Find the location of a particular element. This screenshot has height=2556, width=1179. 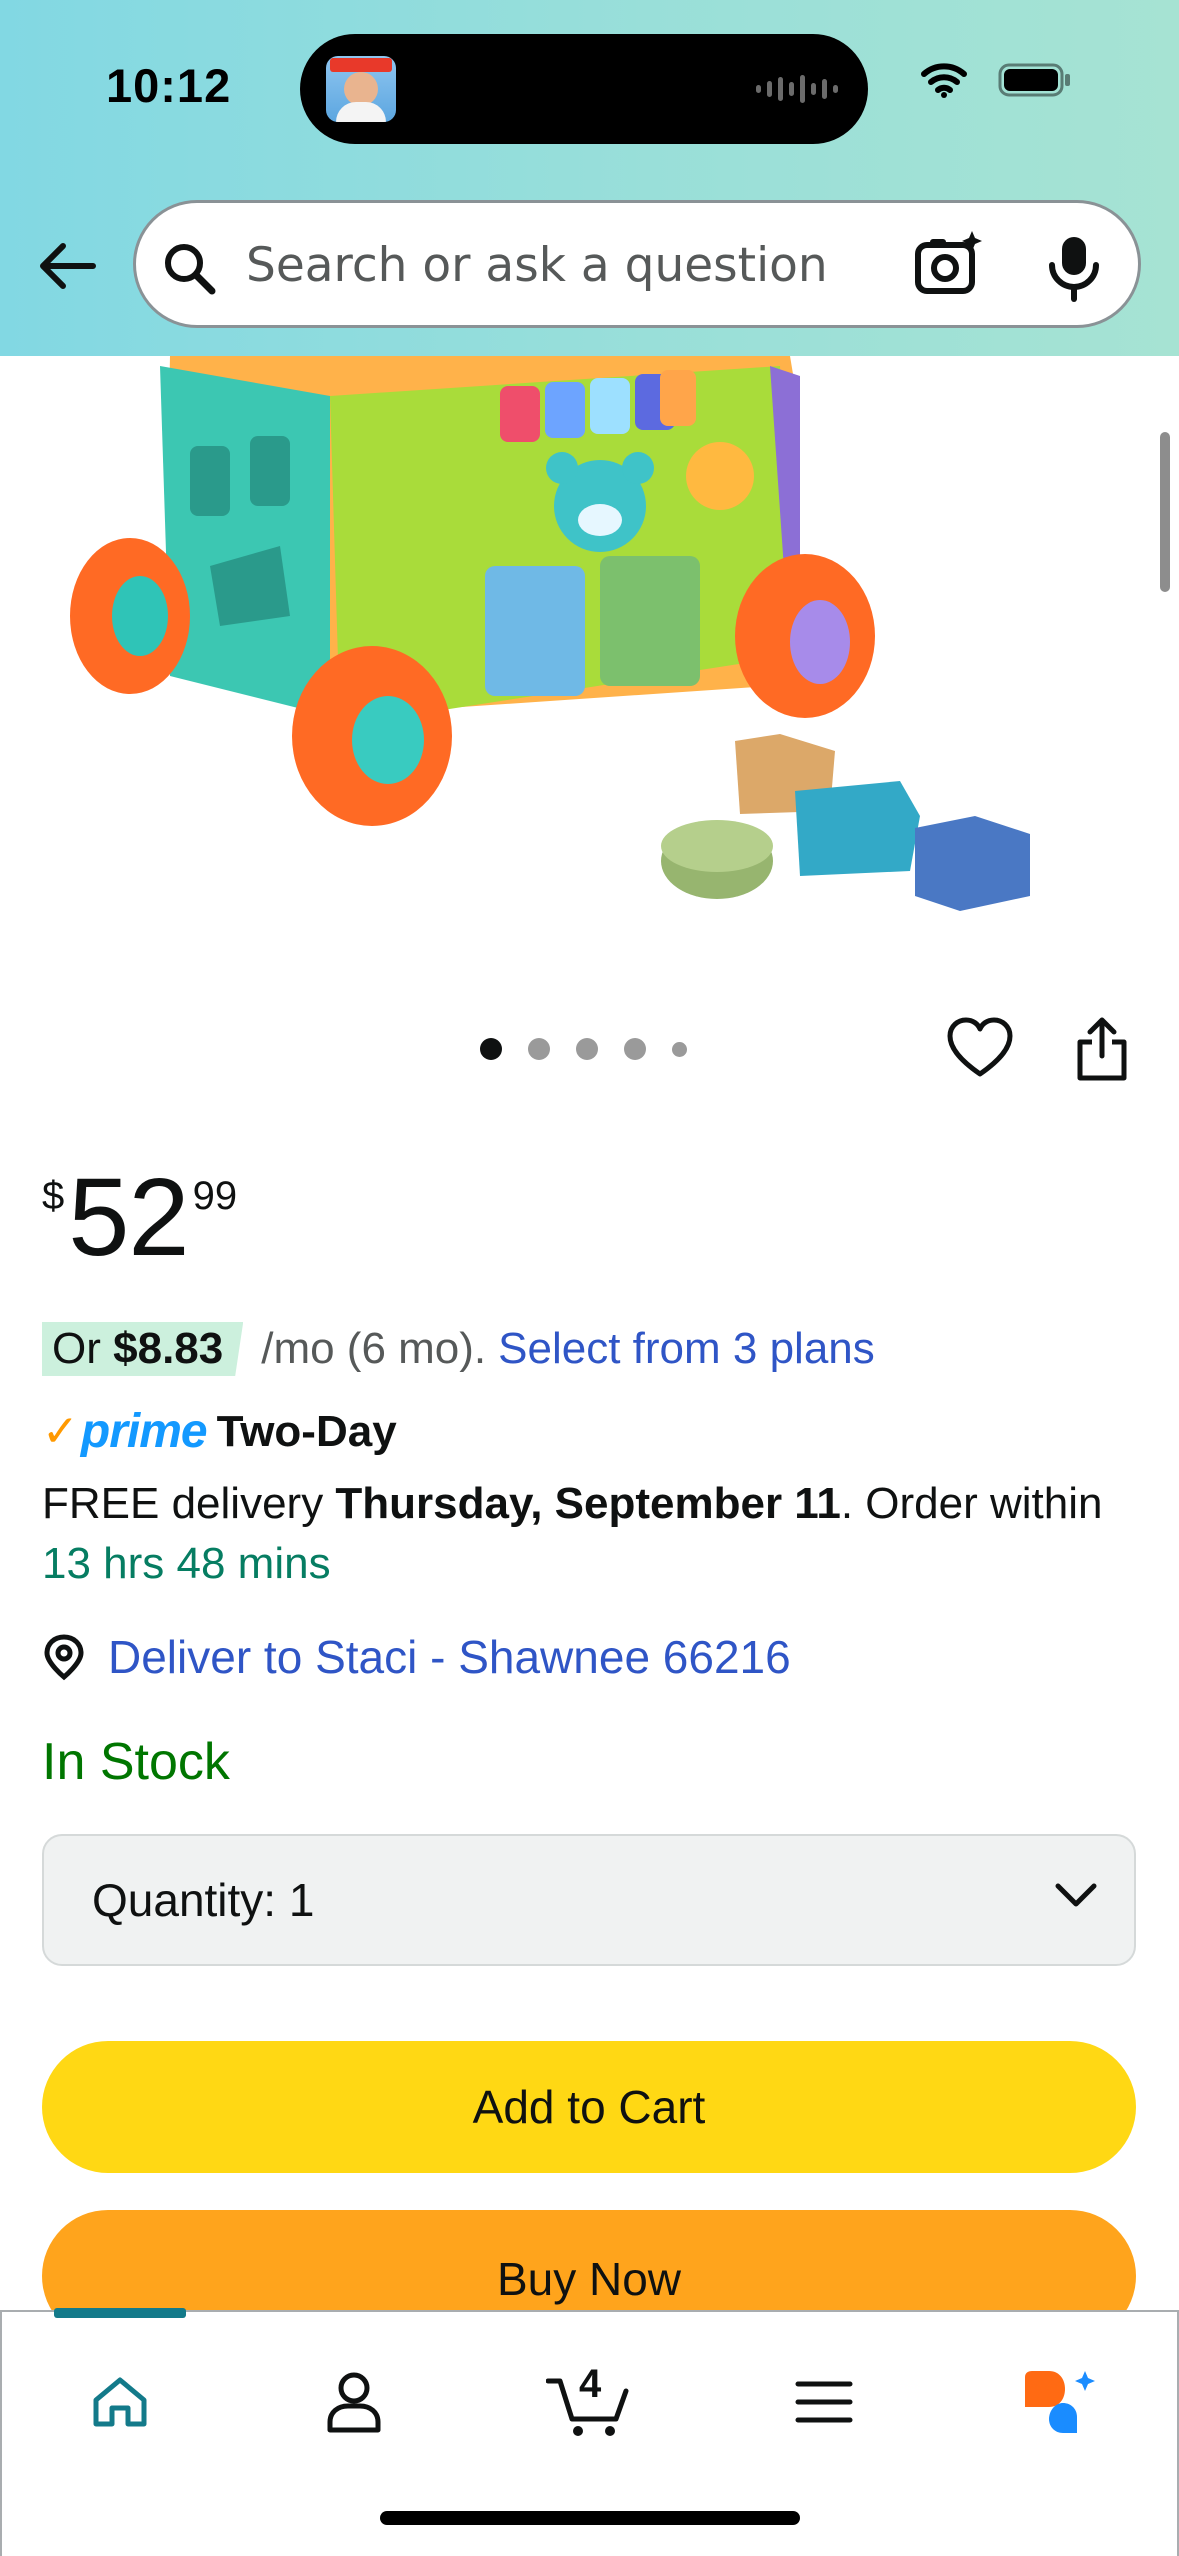

add-to-cart-button: Add to Cart is located at coordinates (589, 2107).